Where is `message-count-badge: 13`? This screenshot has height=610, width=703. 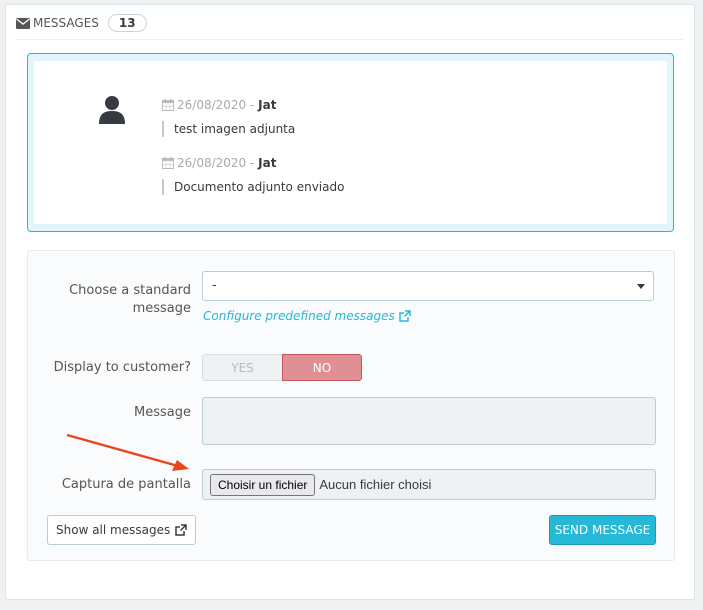 message-count-badge: 13 is located at coordinates (127, 23).